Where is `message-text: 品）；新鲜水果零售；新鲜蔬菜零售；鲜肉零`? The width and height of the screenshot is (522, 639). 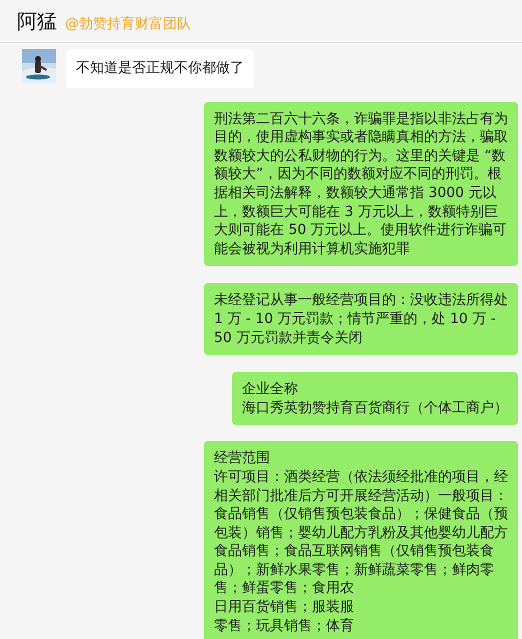 message-text: 品）；新鲜水果零售；新鲜蔬菜零售；鲜肉零 is located at coordinates (354, 570).